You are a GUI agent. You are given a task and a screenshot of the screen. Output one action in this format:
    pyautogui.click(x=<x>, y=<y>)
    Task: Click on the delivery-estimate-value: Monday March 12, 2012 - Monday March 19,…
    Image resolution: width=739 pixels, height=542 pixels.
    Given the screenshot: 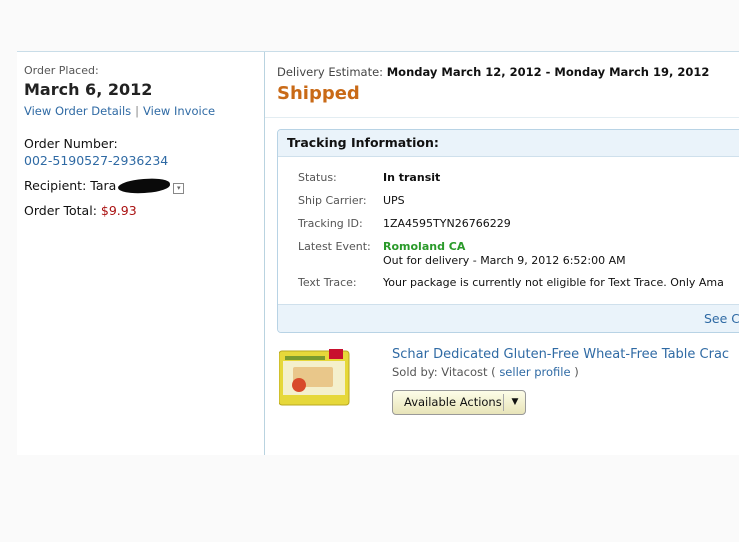 What is the action you would take?
    pyautogui.click(x=548, y=72)
    